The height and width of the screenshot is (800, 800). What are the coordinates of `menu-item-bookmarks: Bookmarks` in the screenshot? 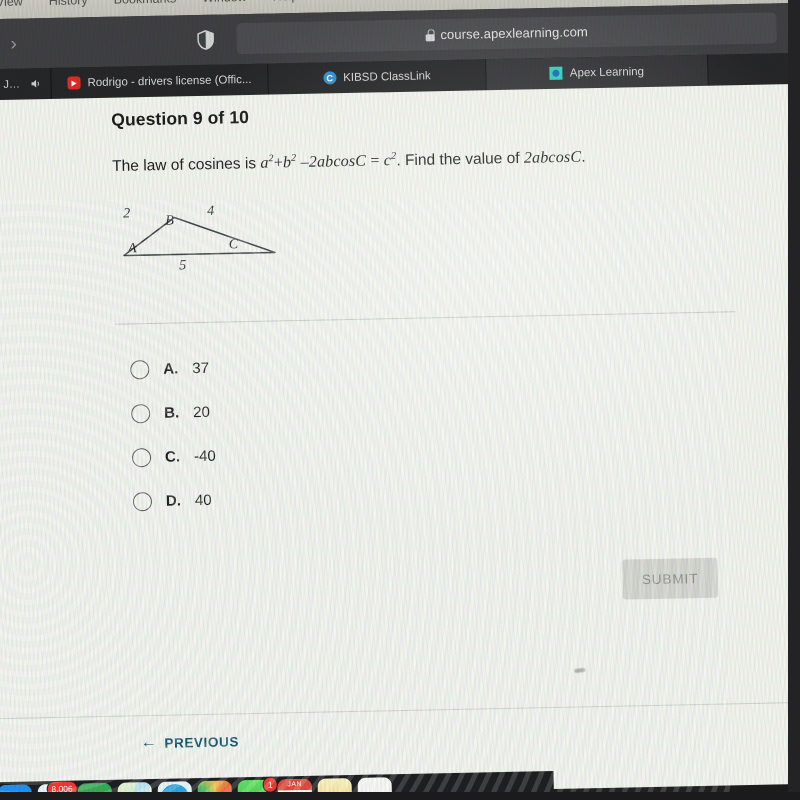 It's located at (145, 3).